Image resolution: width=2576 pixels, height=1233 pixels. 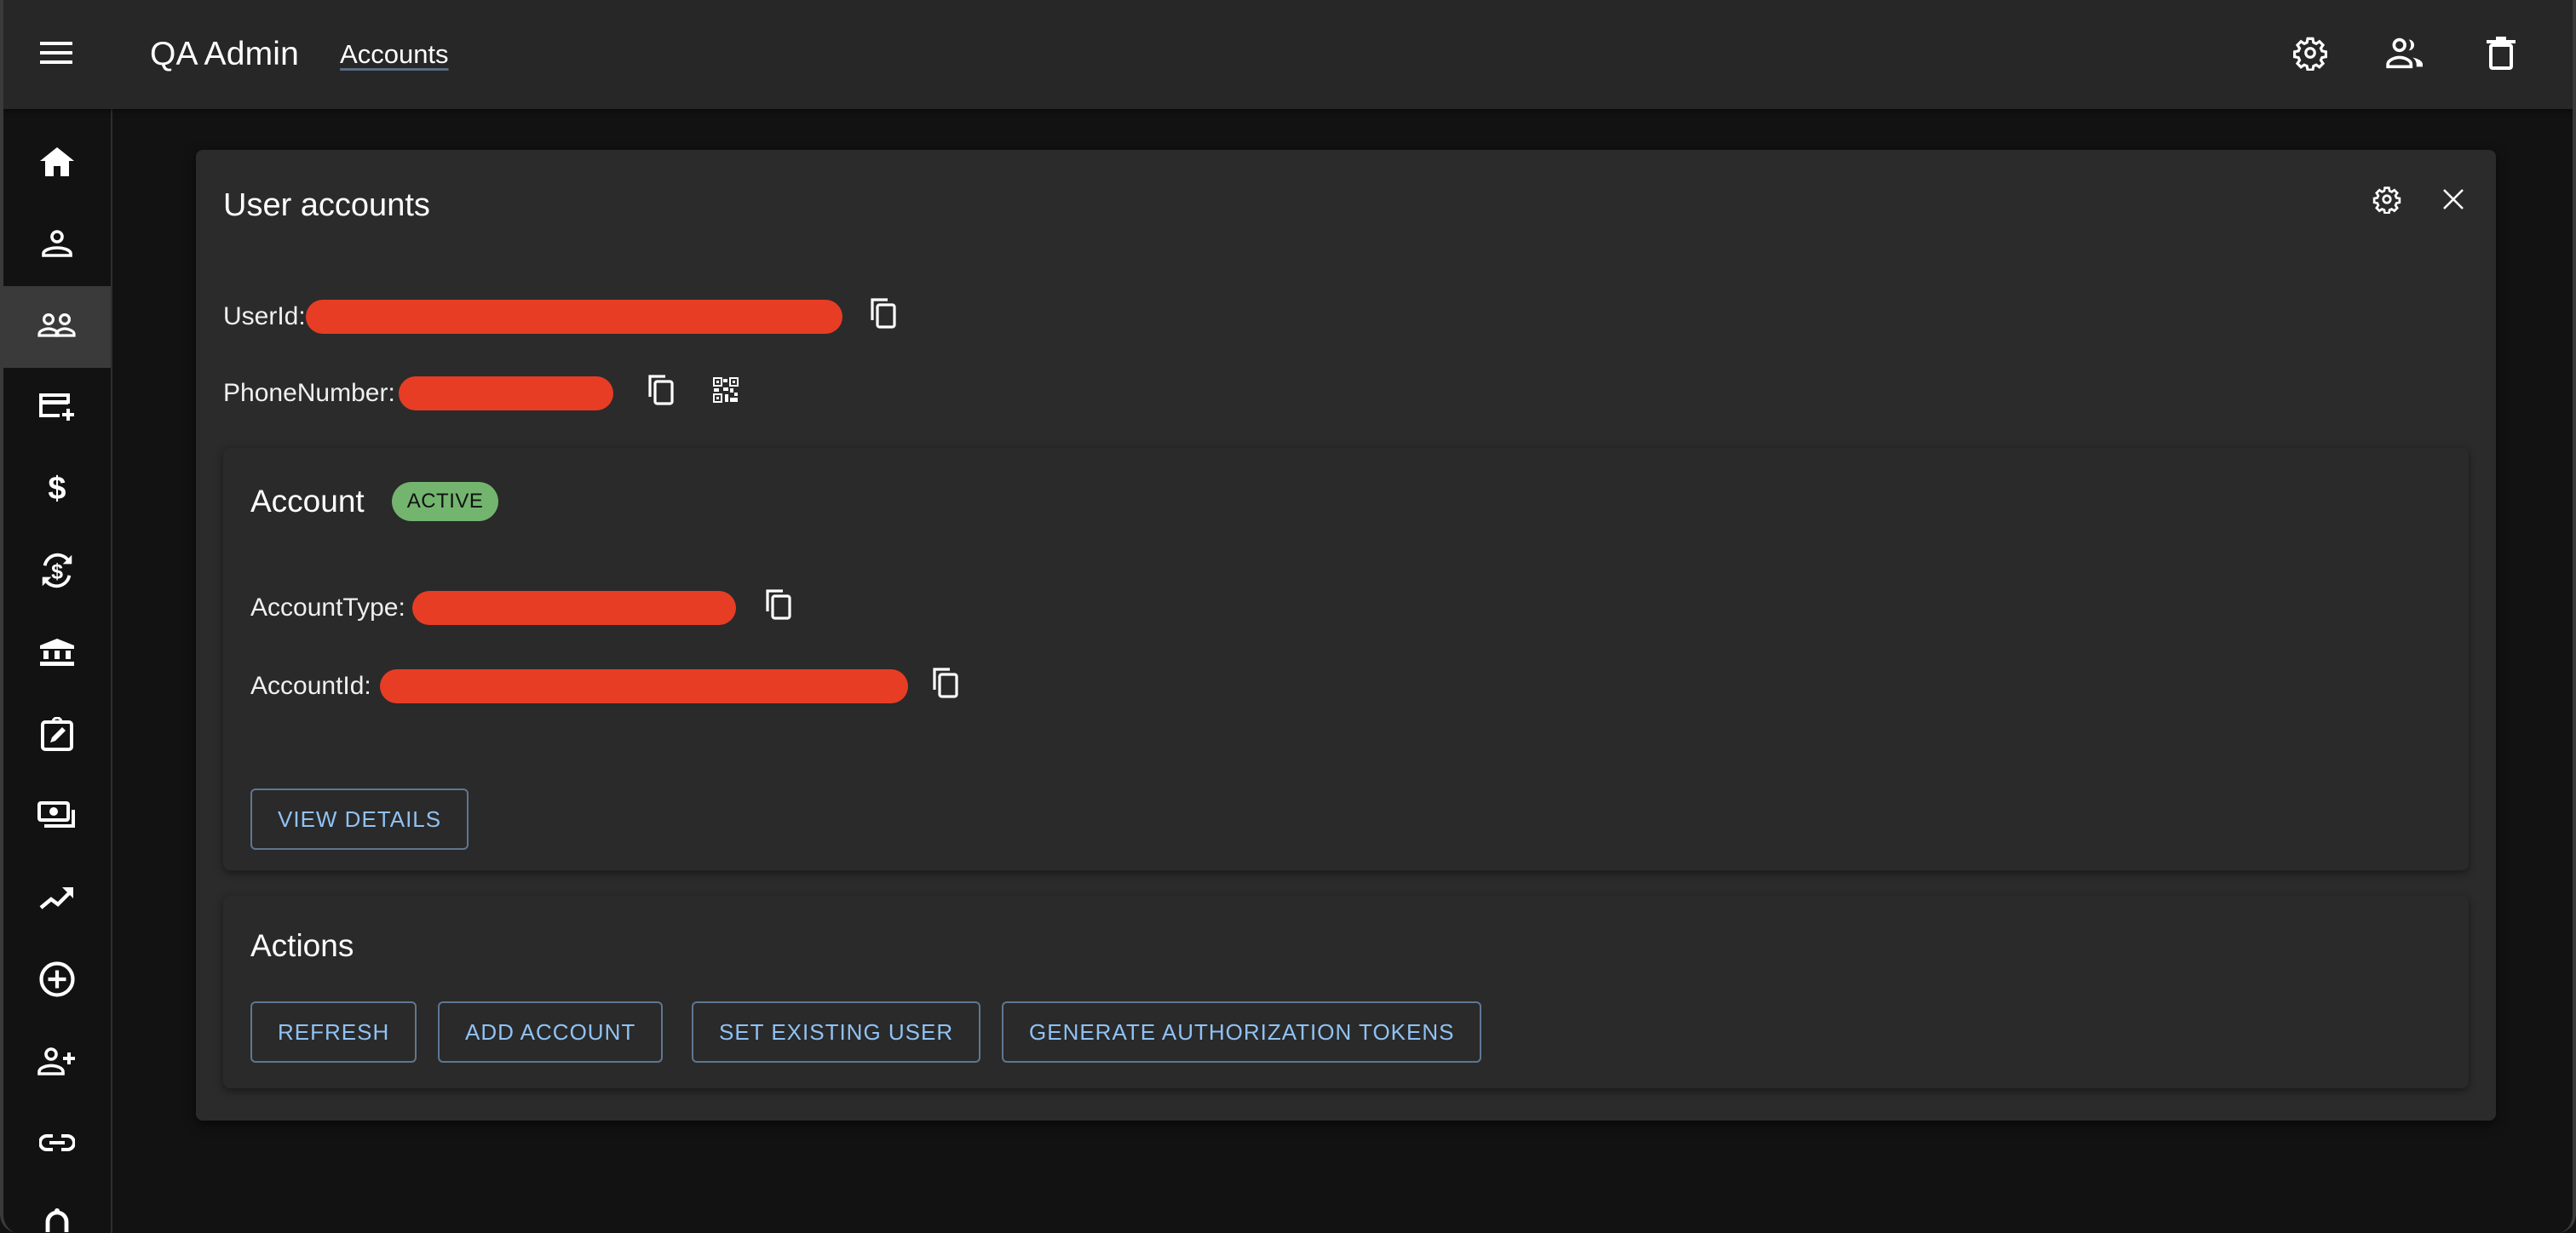 I want to click on account-title: Account, so click(x=307, y=501).